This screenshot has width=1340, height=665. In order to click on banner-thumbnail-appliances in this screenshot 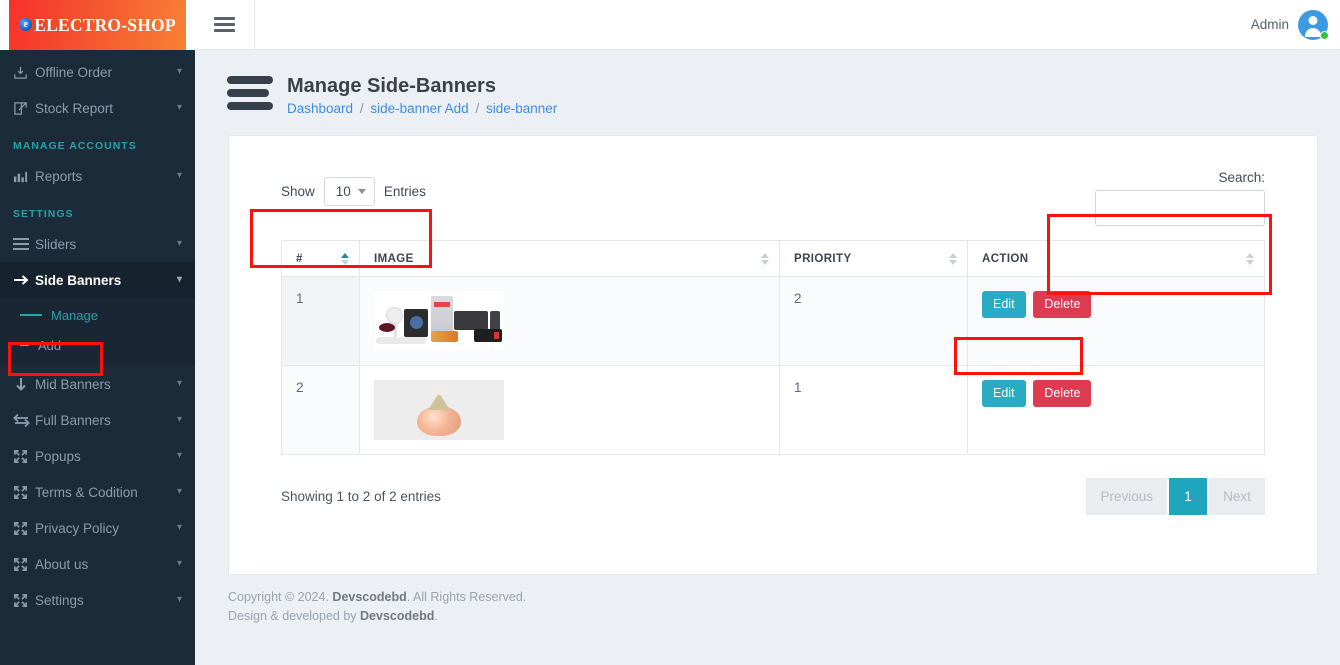, I will do `click(439, 321)`.